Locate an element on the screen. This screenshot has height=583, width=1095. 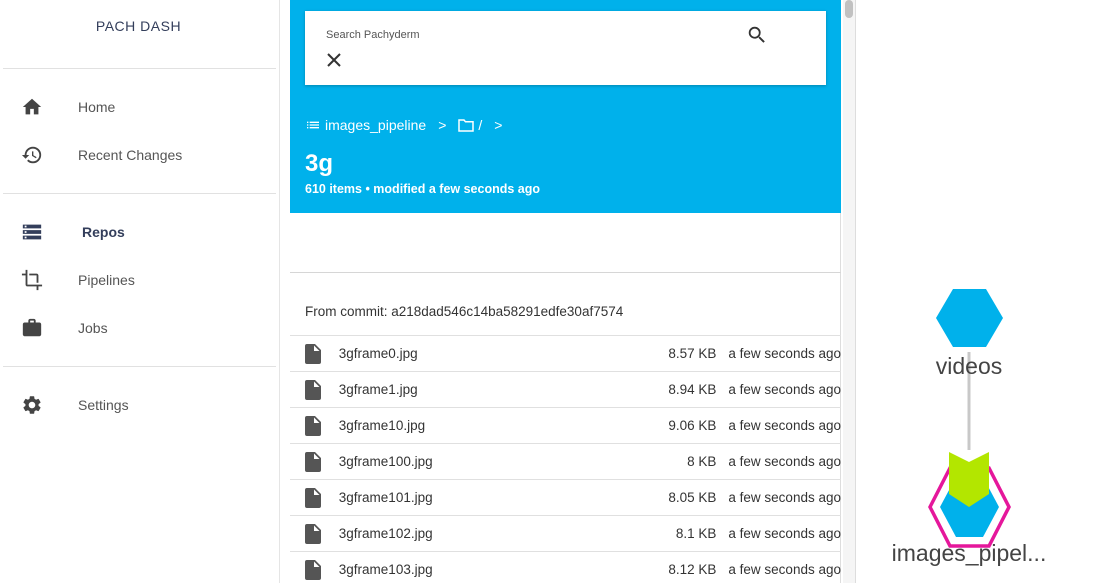
file-name: 3gframe100.jpg is located at coordinates (385, 461).